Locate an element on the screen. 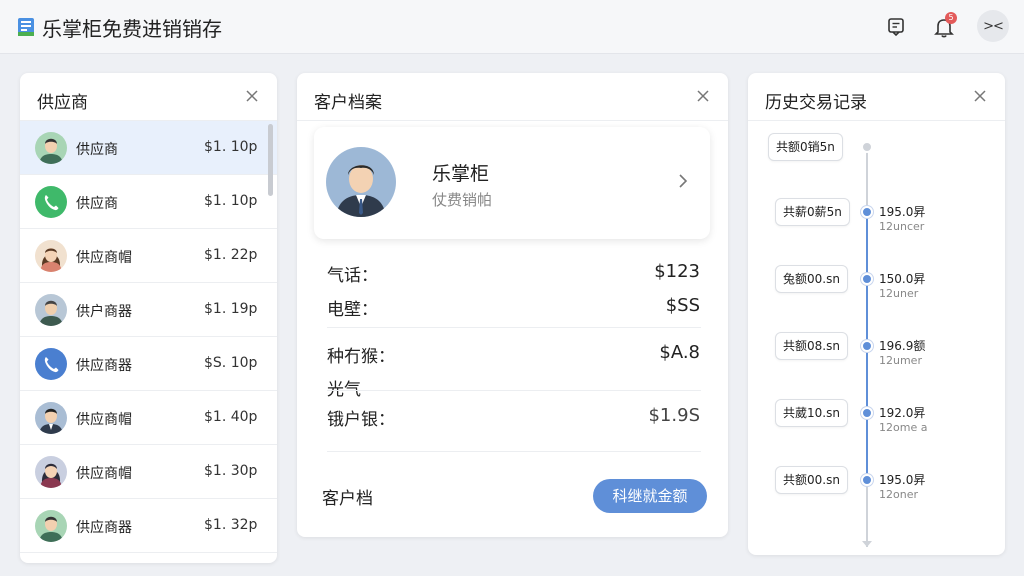 This screenshot has width=1024, height=576. info-value: $123 is located at coordinates (677, 271).